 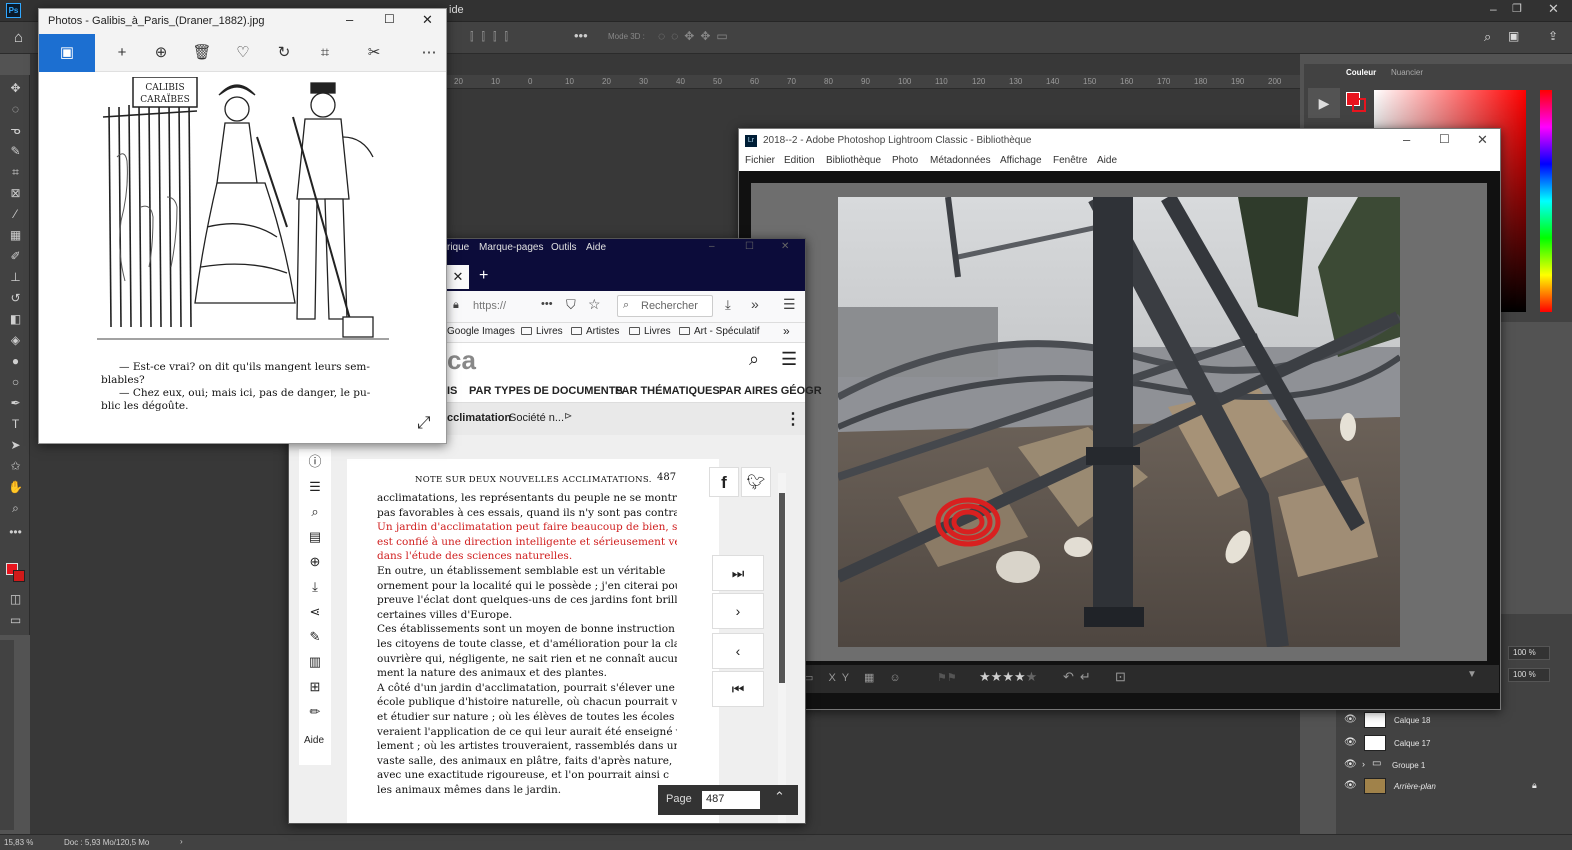 I want to click on status-chevron-icon: ›, so click(x=181, y=841).